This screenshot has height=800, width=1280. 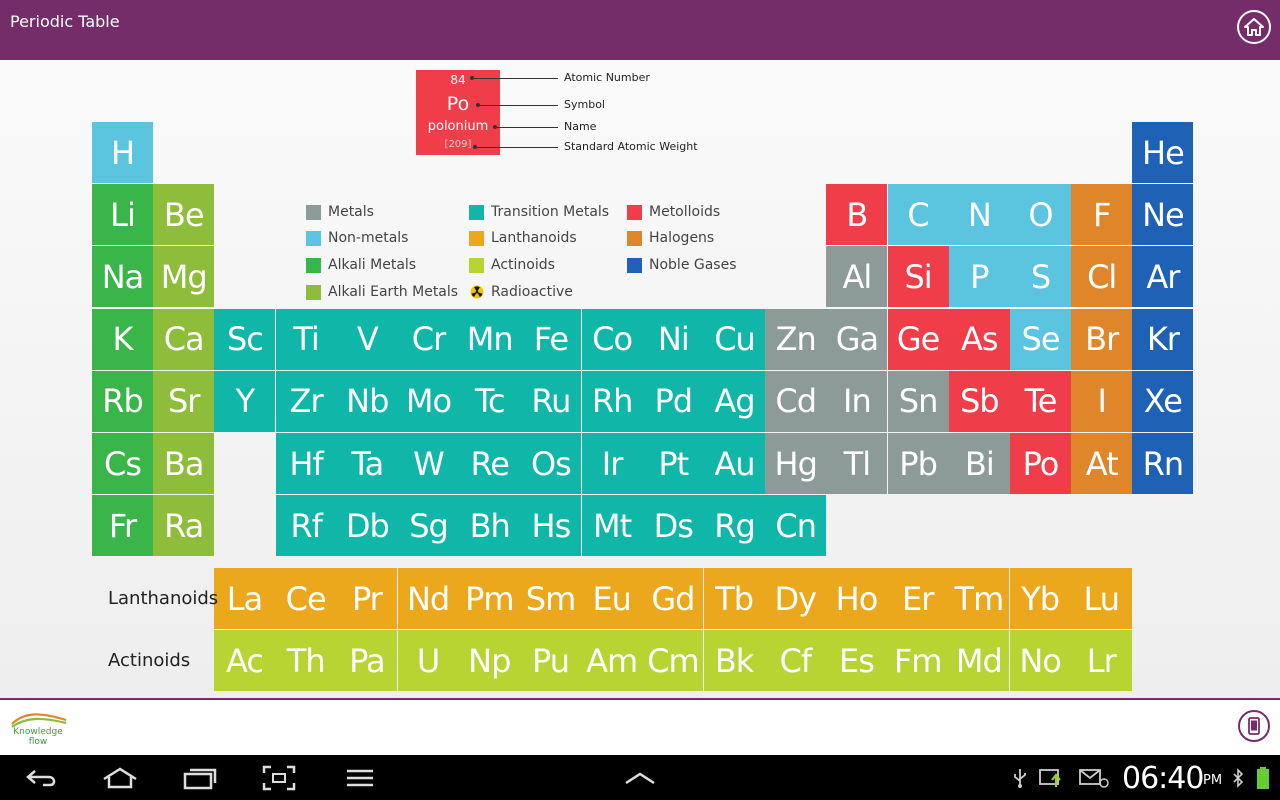 I want to click on element-nd: Nd, so click(x=428, y=598).